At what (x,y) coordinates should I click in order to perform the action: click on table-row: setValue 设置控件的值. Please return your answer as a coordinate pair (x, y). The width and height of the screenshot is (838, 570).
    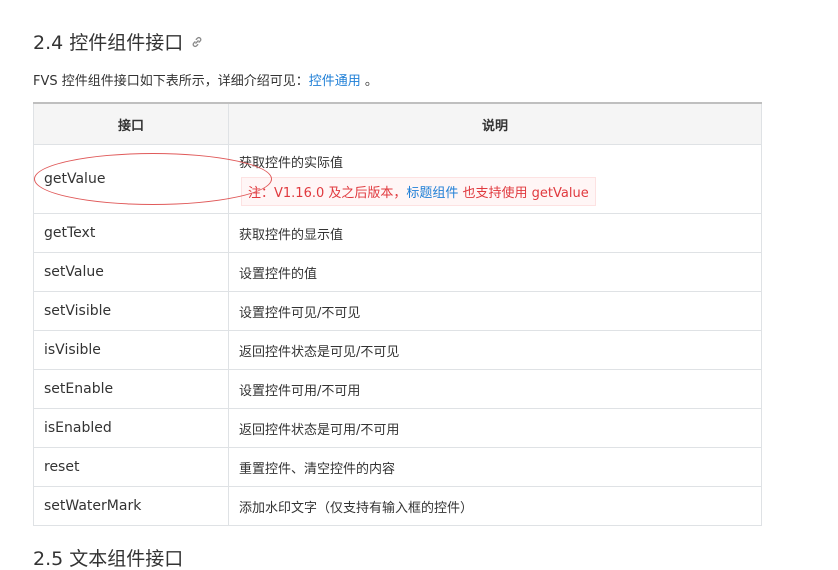
    Looking at the image, I should click on (397, 272).